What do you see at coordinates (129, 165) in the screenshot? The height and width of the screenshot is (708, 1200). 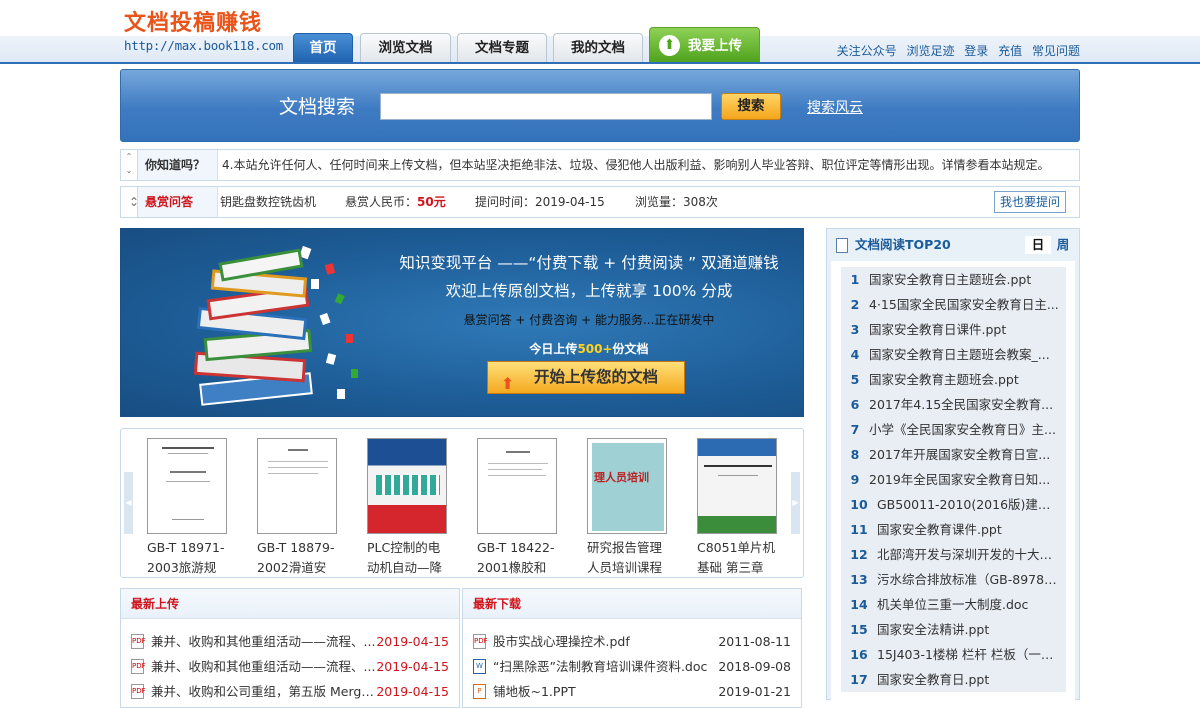 I see `tip-scroll-arrows: ⌃ ⌄` at bounding box center [129, 165].